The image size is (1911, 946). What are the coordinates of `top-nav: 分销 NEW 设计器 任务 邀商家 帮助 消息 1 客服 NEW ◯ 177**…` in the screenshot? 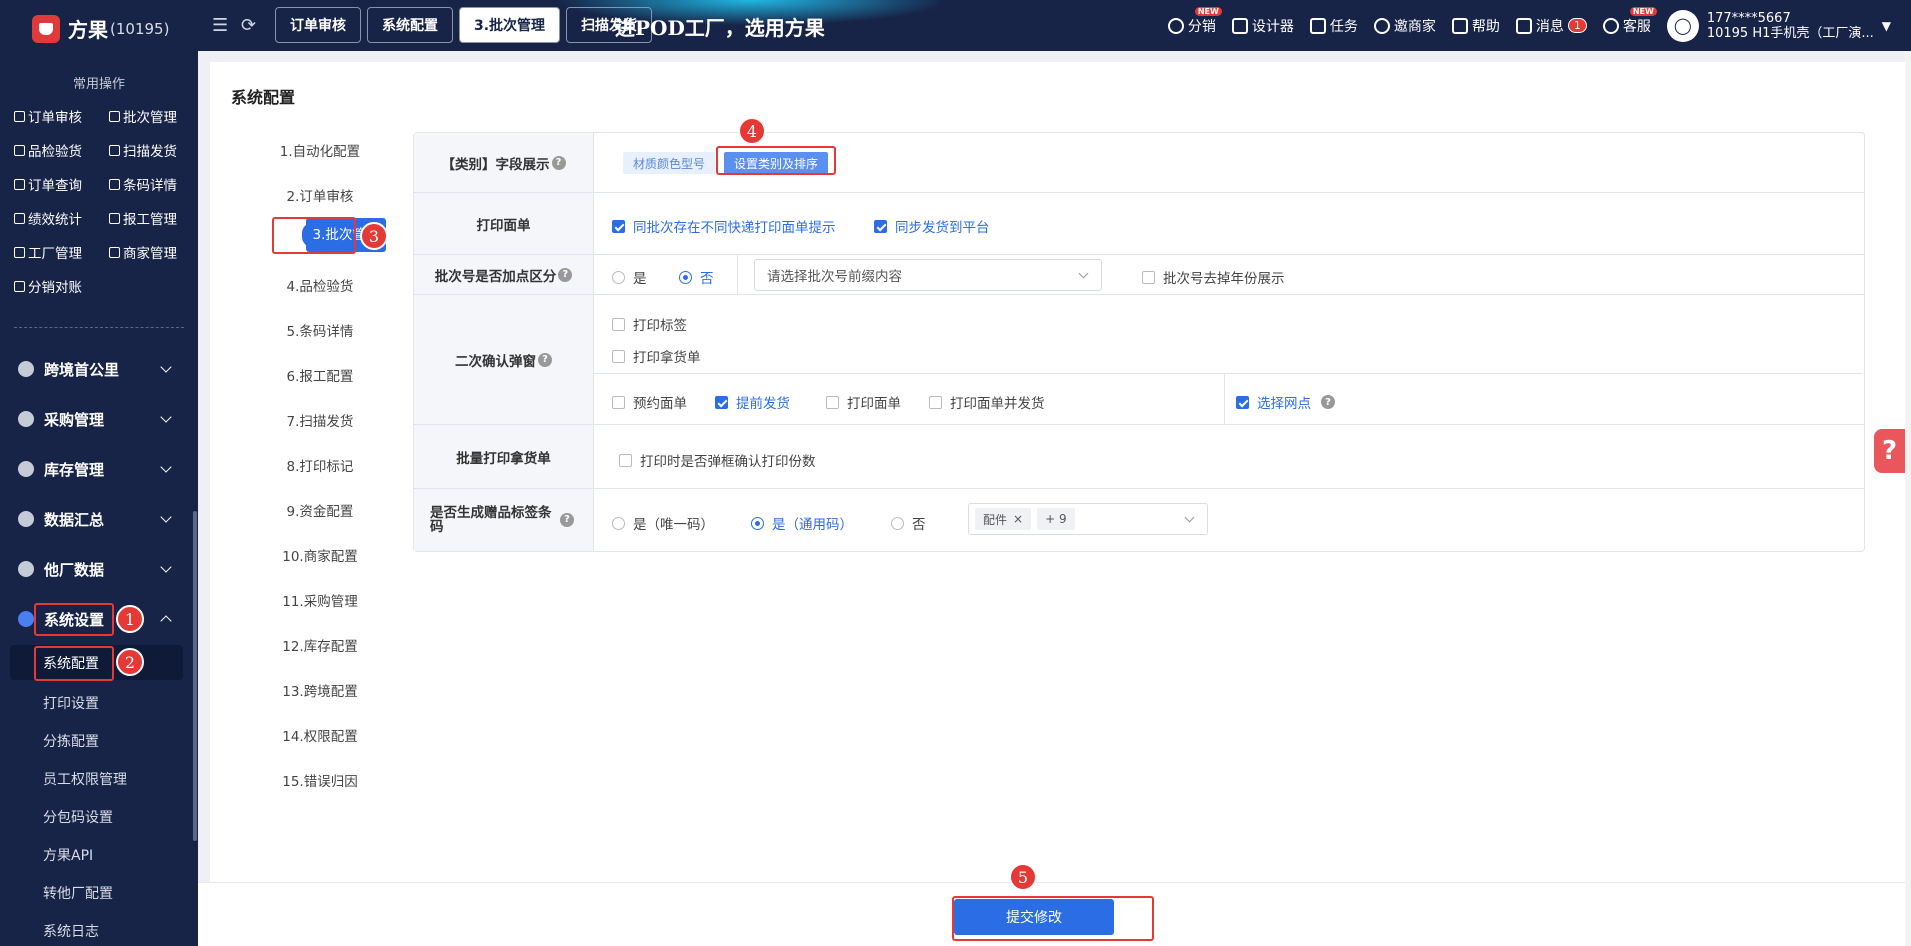 It's located at (1529, 25).